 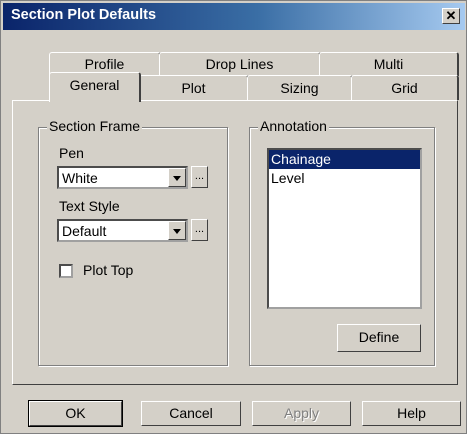 I want to click on cancel-button: Cancel, so click(x=191, y=413).